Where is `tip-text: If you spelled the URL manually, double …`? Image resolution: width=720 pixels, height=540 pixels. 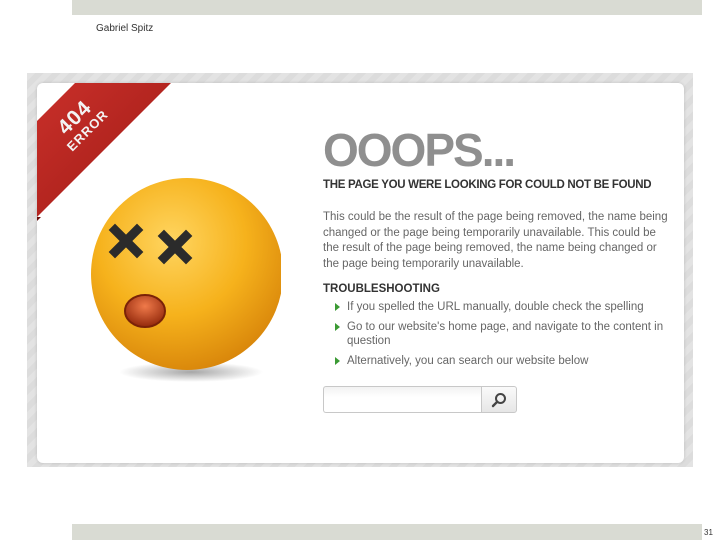 tip-text: If you spelled the URL manually, double … is located at coordinates (495, 307).